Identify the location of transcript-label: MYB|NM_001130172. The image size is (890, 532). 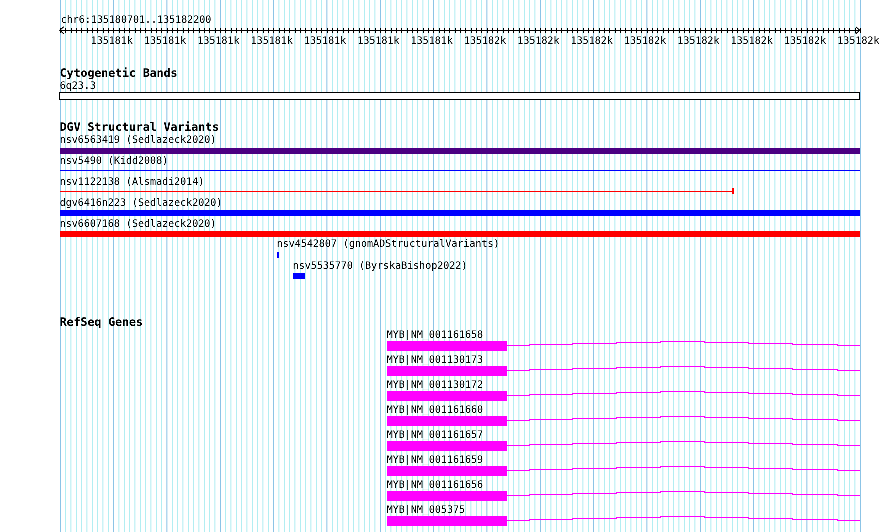
(435, 385).